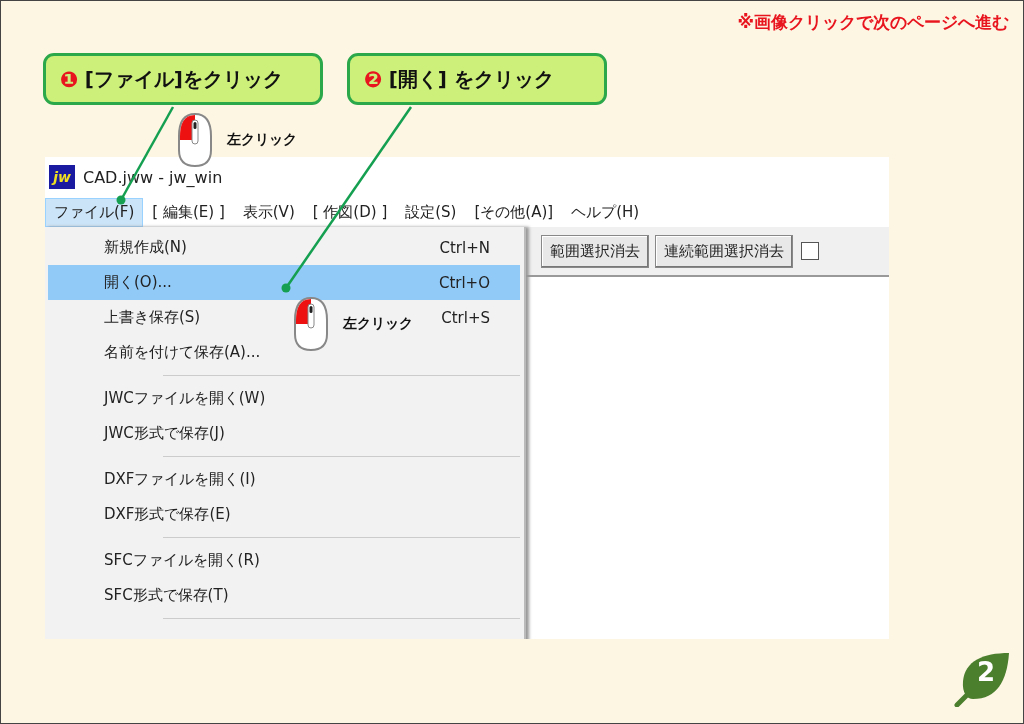 This screenshot has width=1024, height=724. What do you see at coordinates (471, 79) in the screenshot?
I see `callout-text: [開く] をクリック` at bounding box center [471, 79].